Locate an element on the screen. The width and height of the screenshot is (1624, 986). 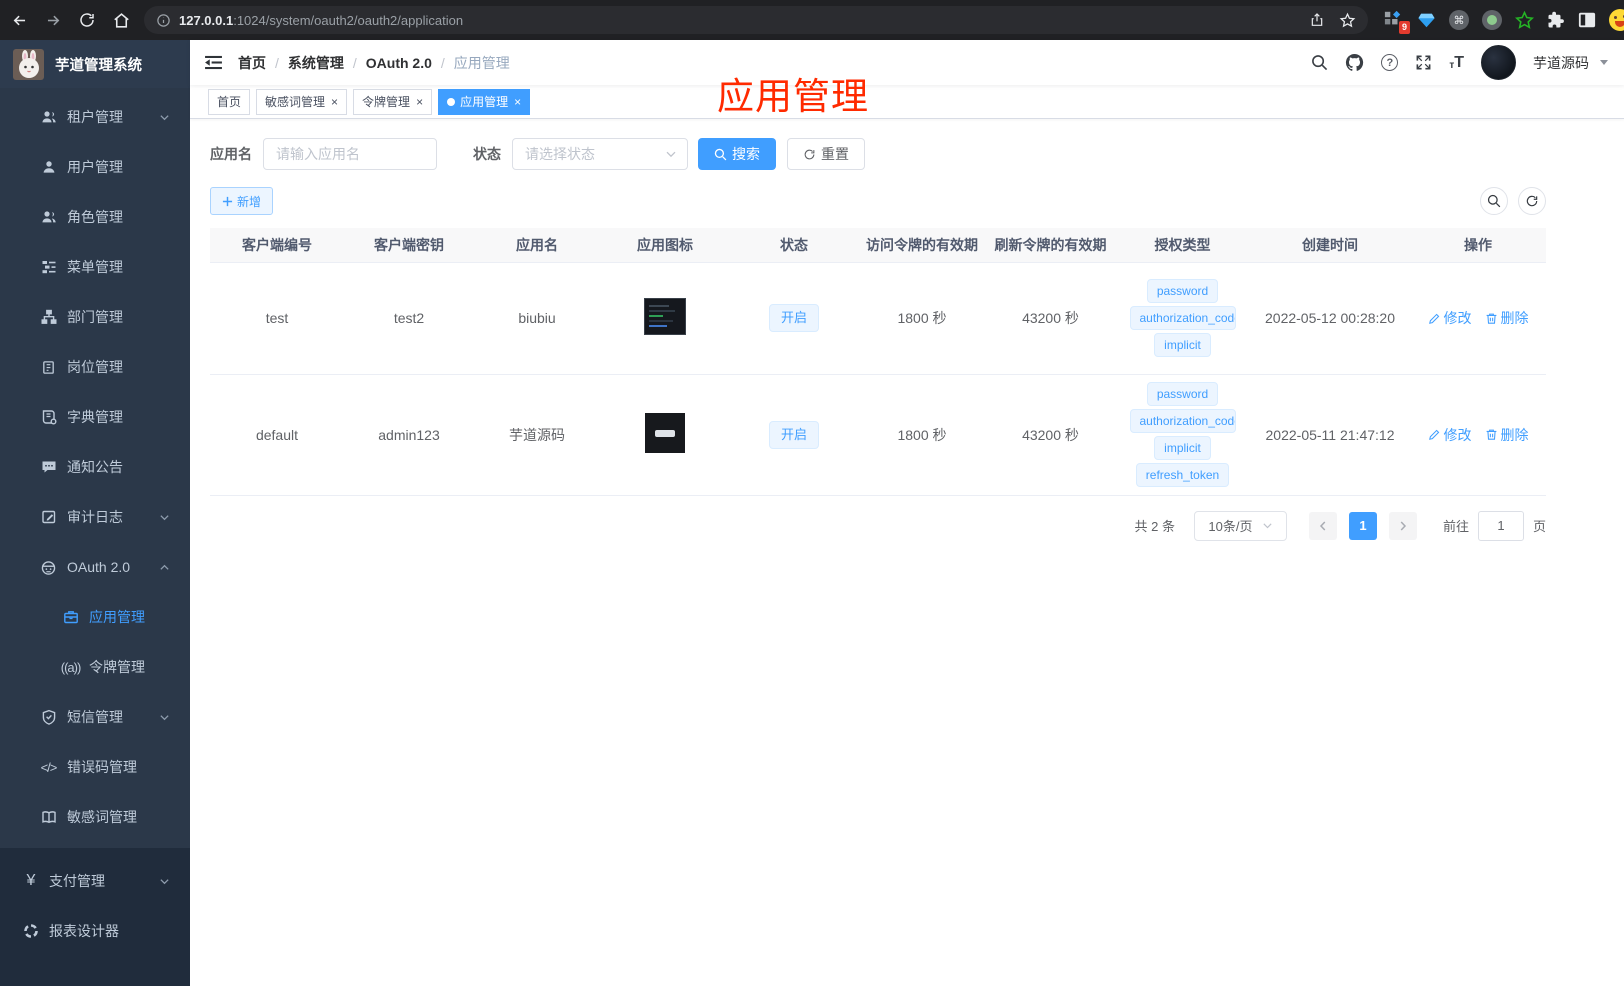
sidebar-item-audit-log: 审计日志 is located at coordinates (95, 517).